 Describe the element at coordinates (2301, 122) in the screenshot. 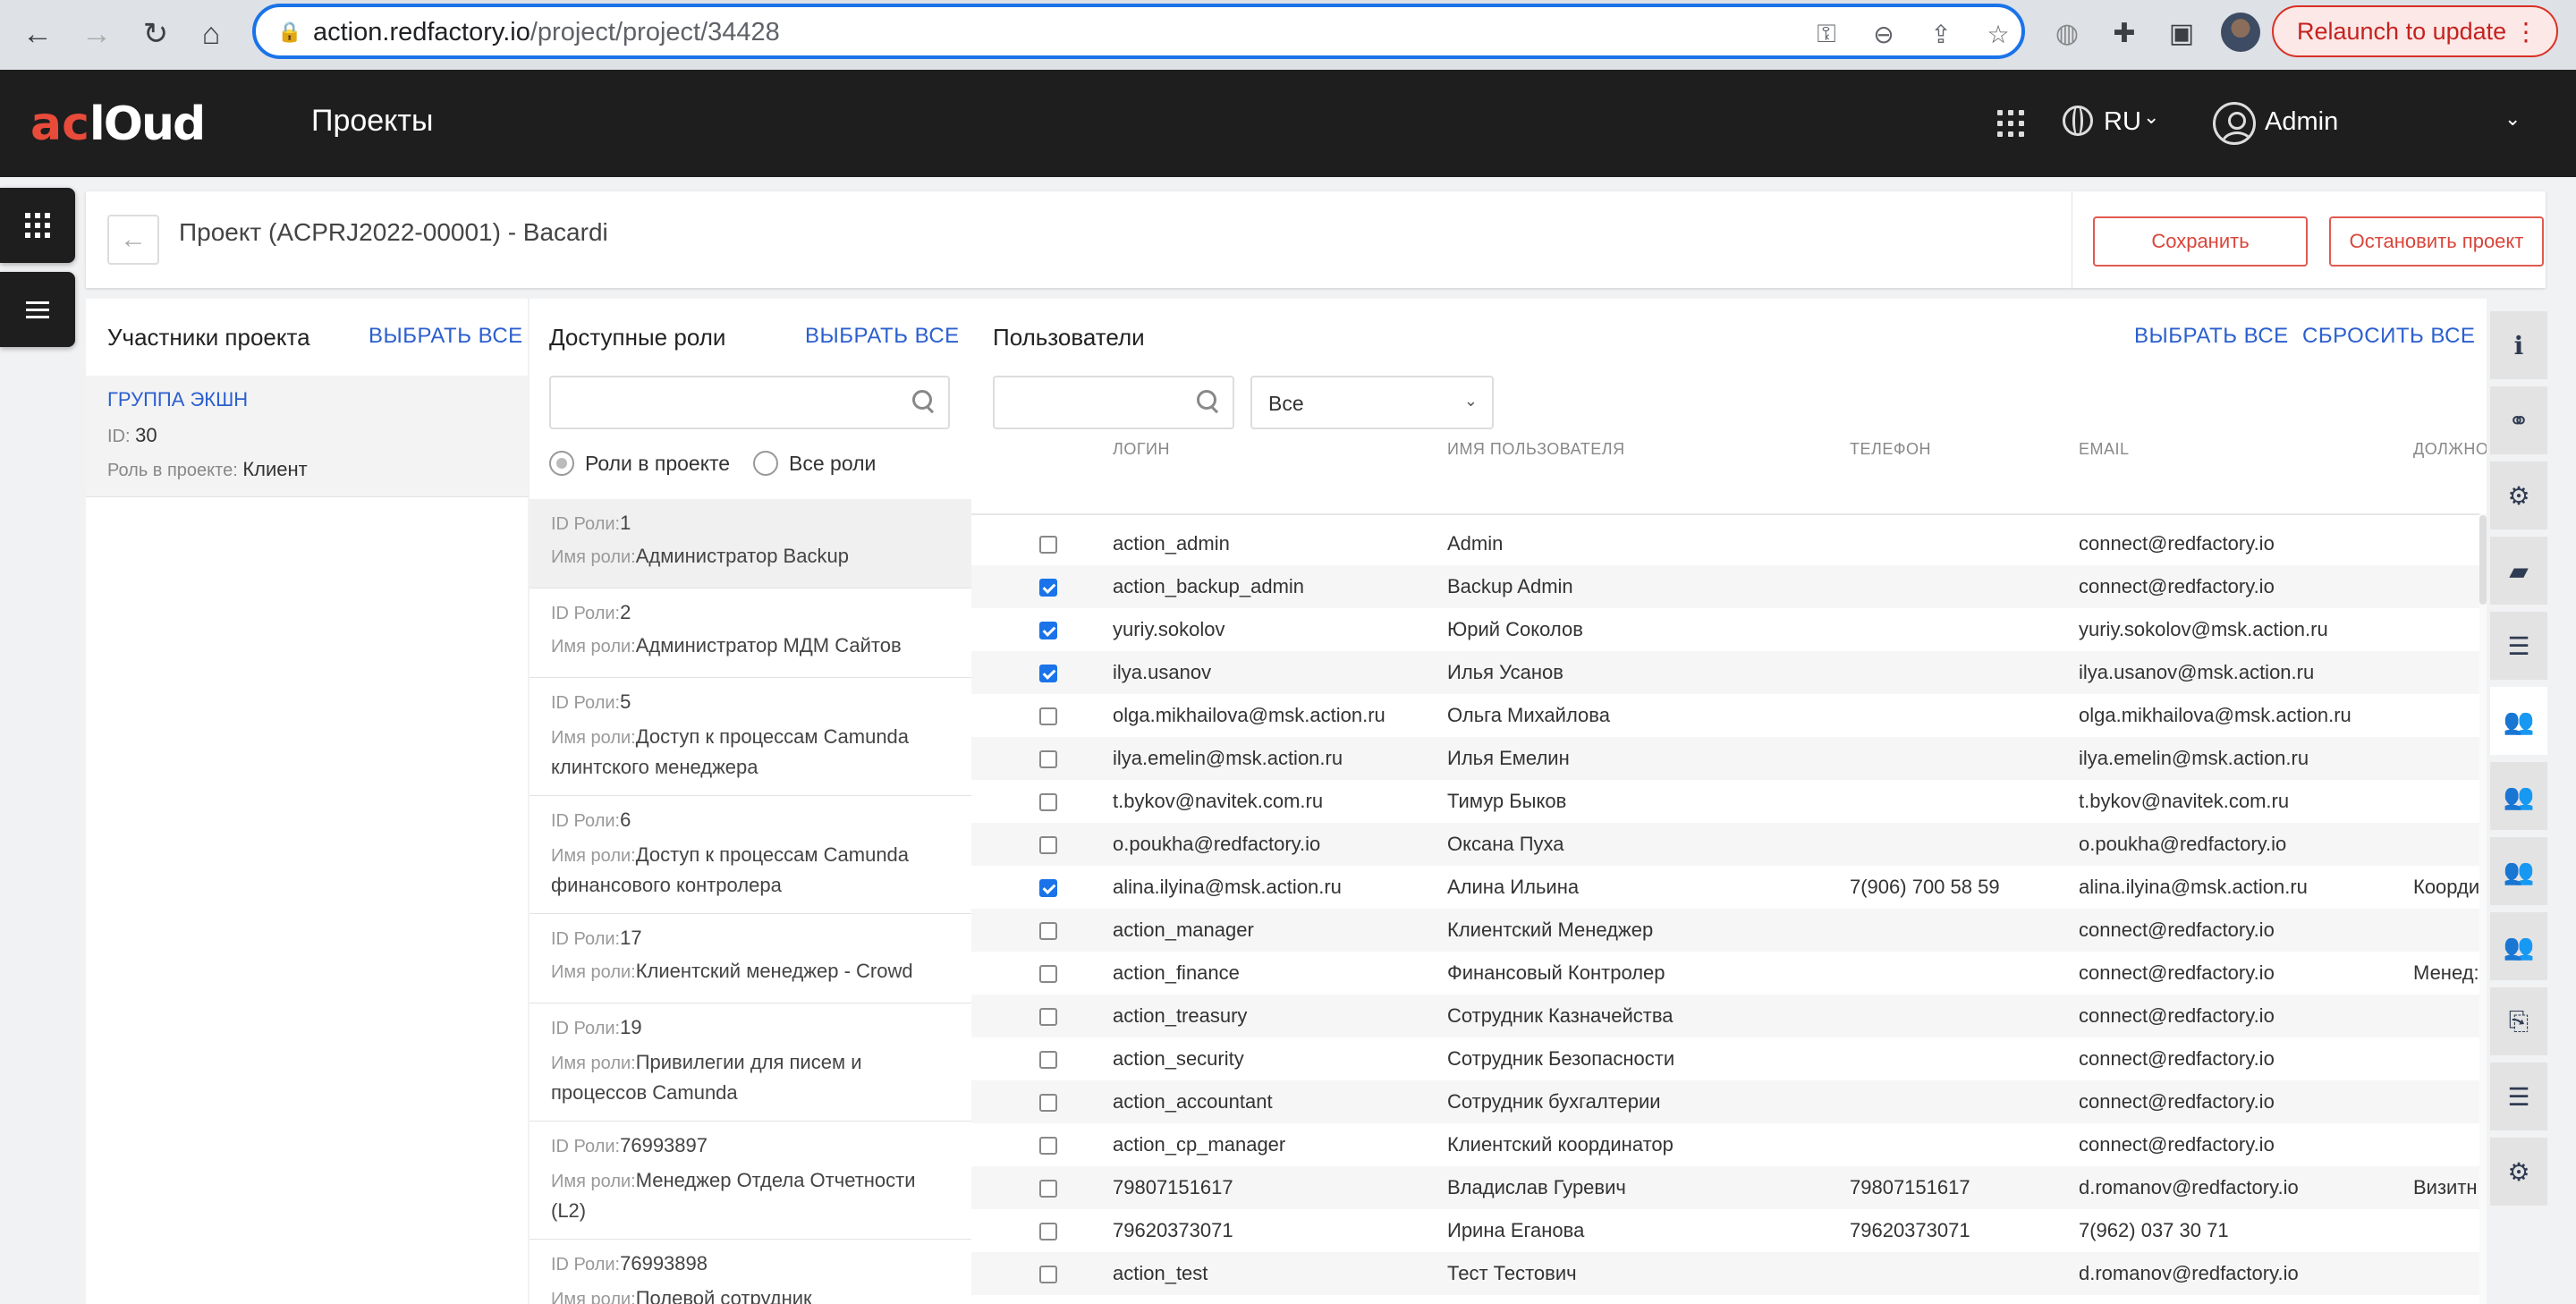

I see `user-name: Admin` at that location.